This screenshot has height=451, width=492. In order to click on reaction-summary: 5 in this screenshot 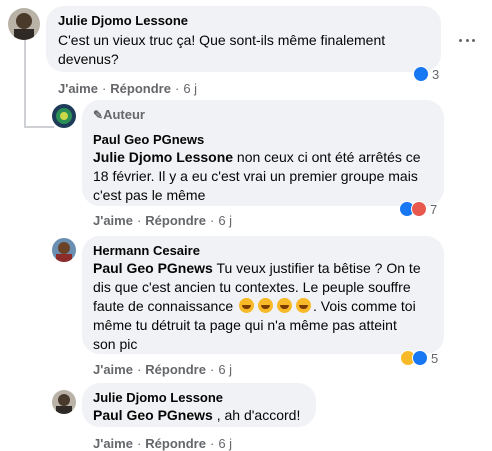, I will do `click(419, 358)`.